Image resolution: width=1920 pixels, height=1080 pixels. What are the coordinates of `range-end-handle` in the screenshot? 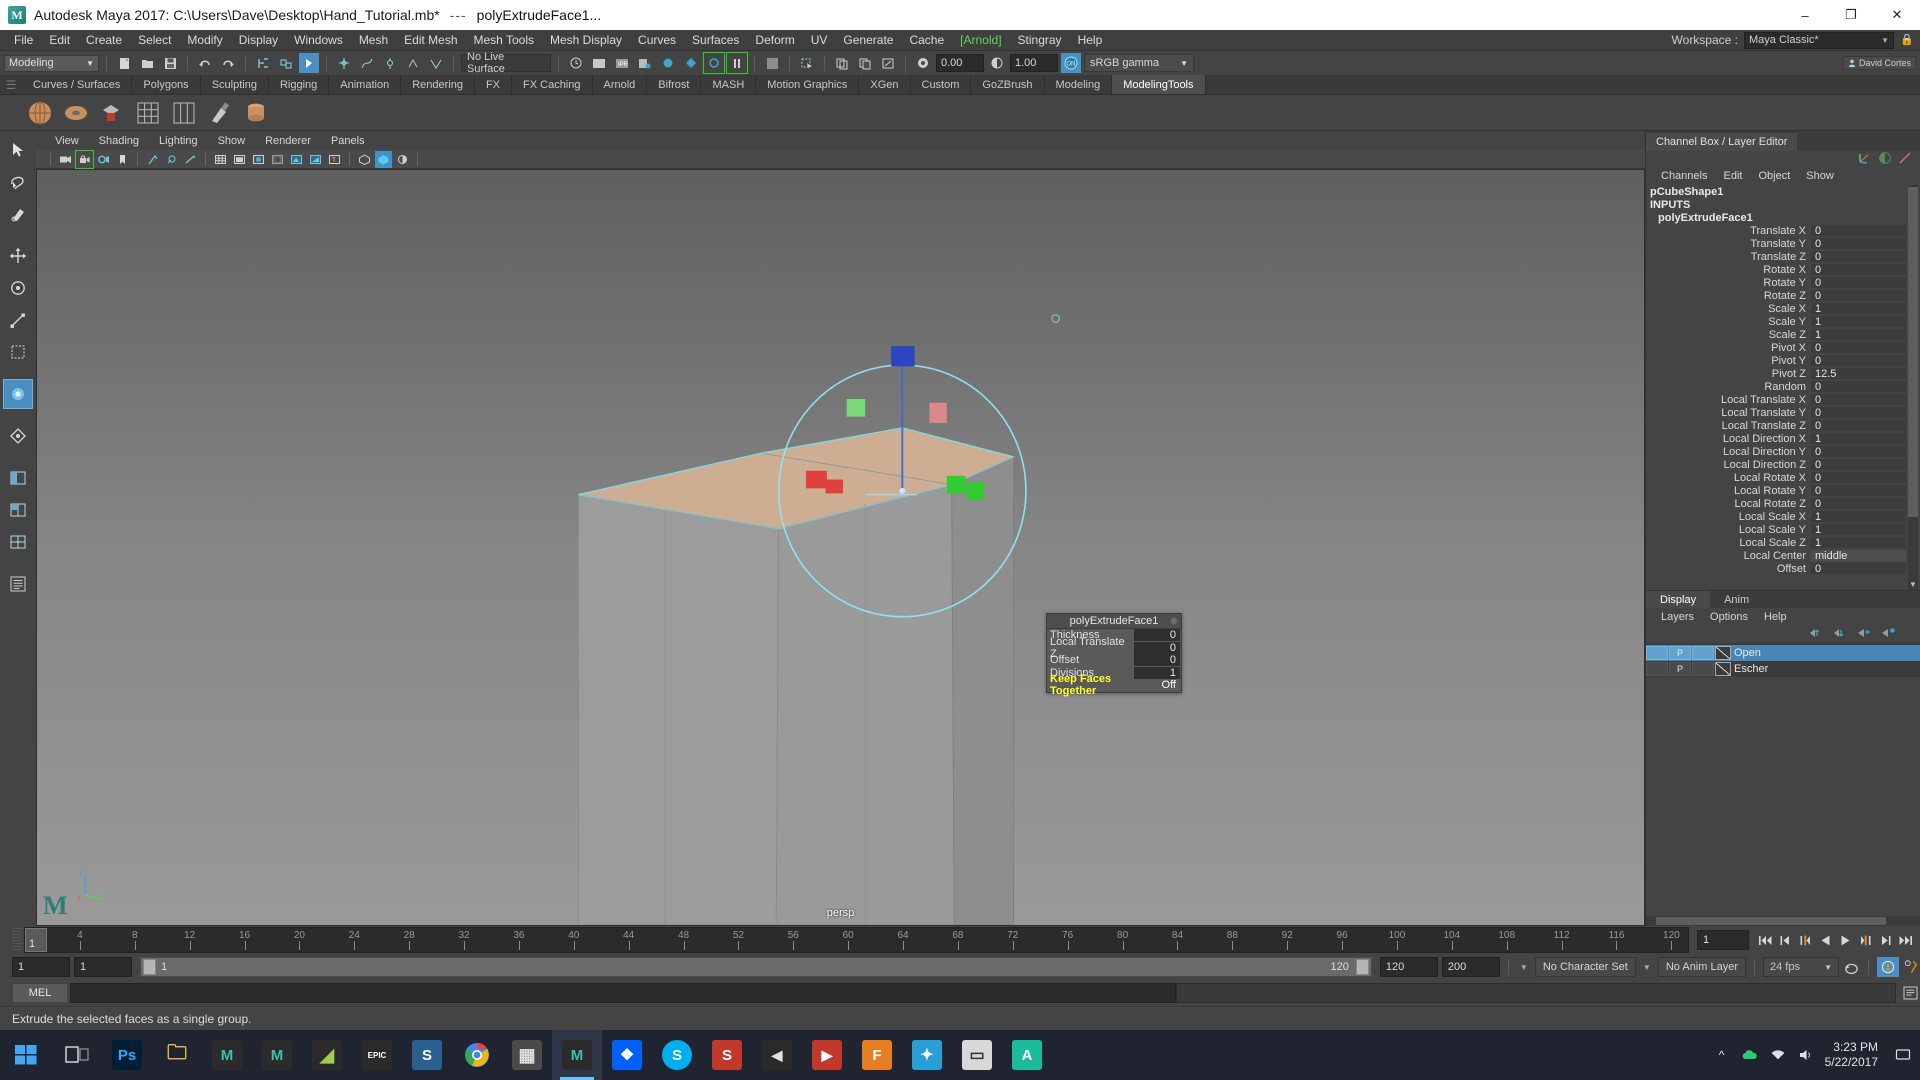 It's located at (1362, 967).